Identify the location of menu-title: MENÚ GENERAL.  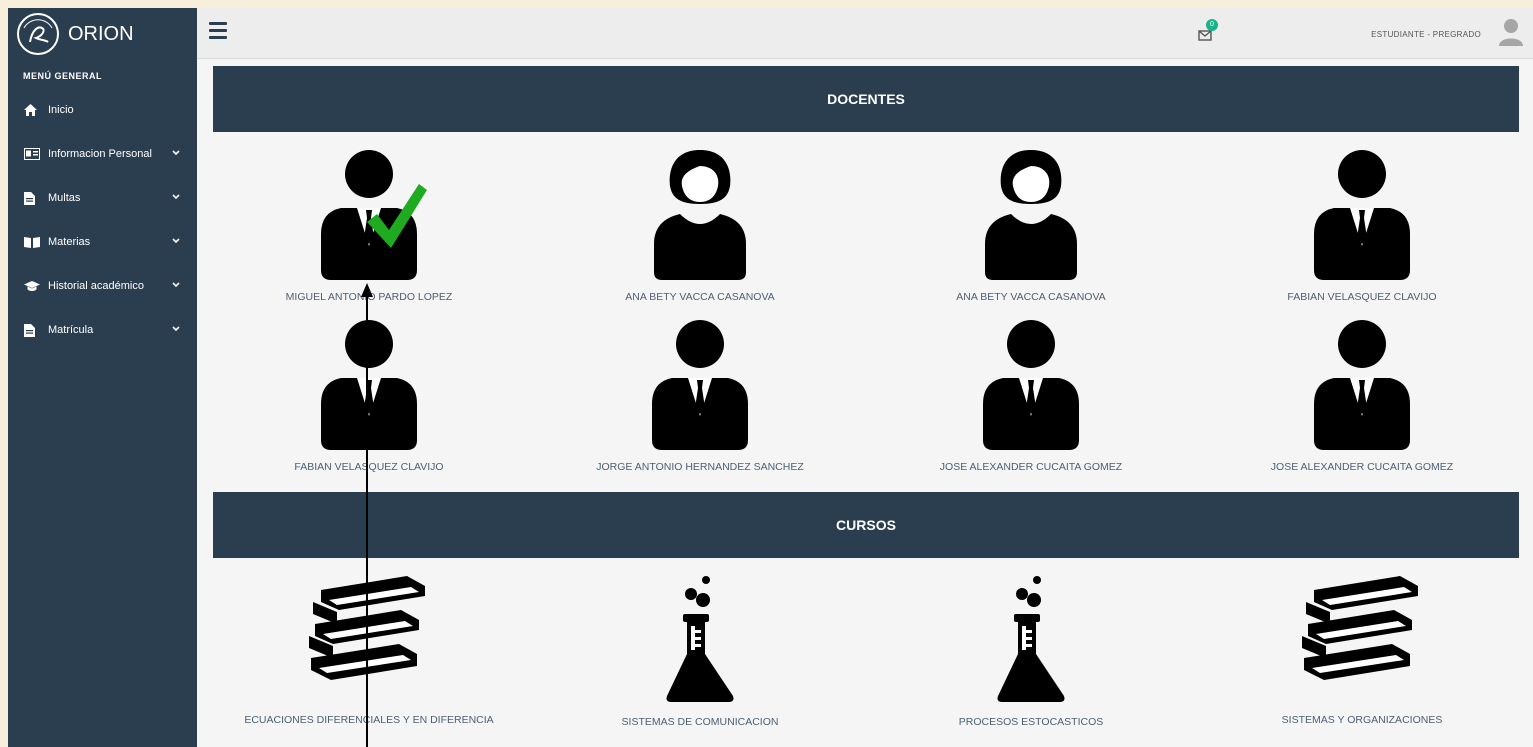
(63, 76).